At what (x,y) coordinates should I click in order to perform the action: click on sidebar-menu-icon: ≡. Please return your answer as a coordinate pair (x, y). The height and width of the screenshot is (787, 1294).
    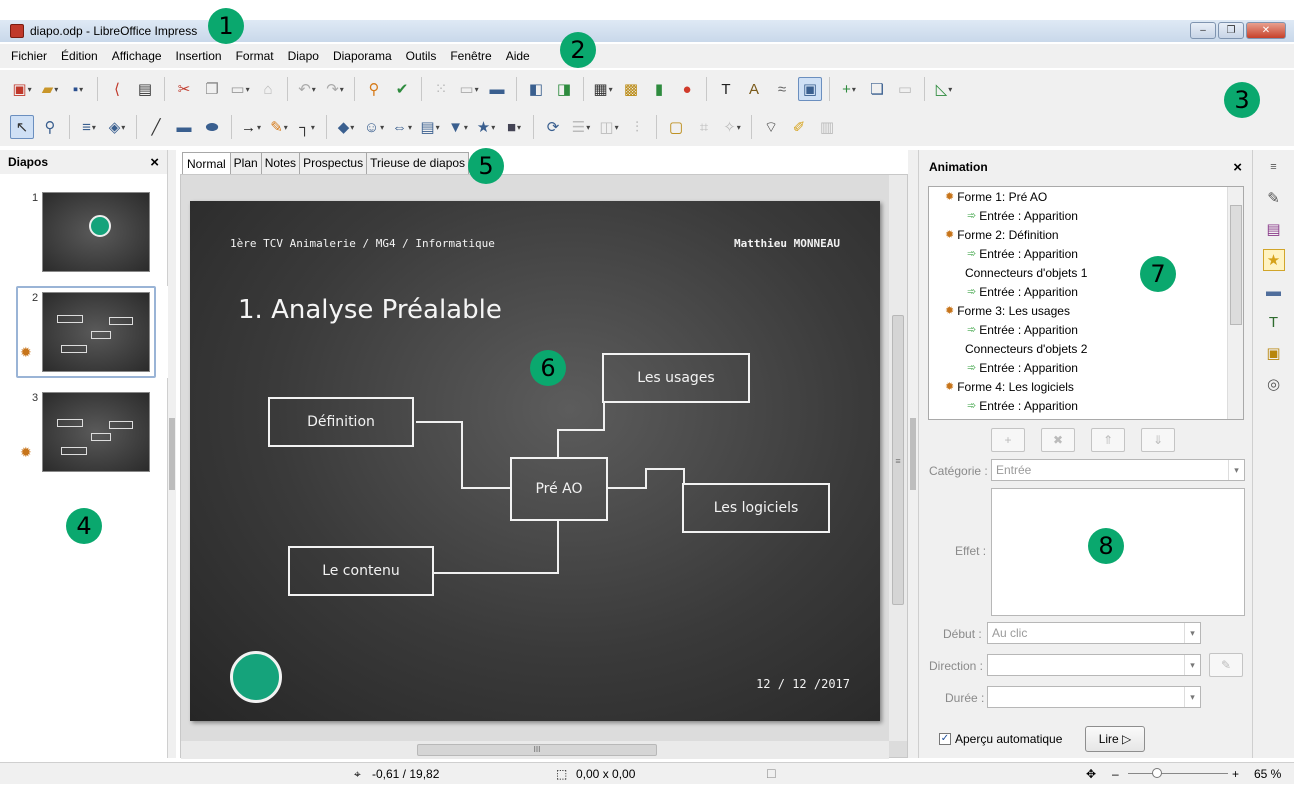
    Looking at the image, I should click on (1274, 167).